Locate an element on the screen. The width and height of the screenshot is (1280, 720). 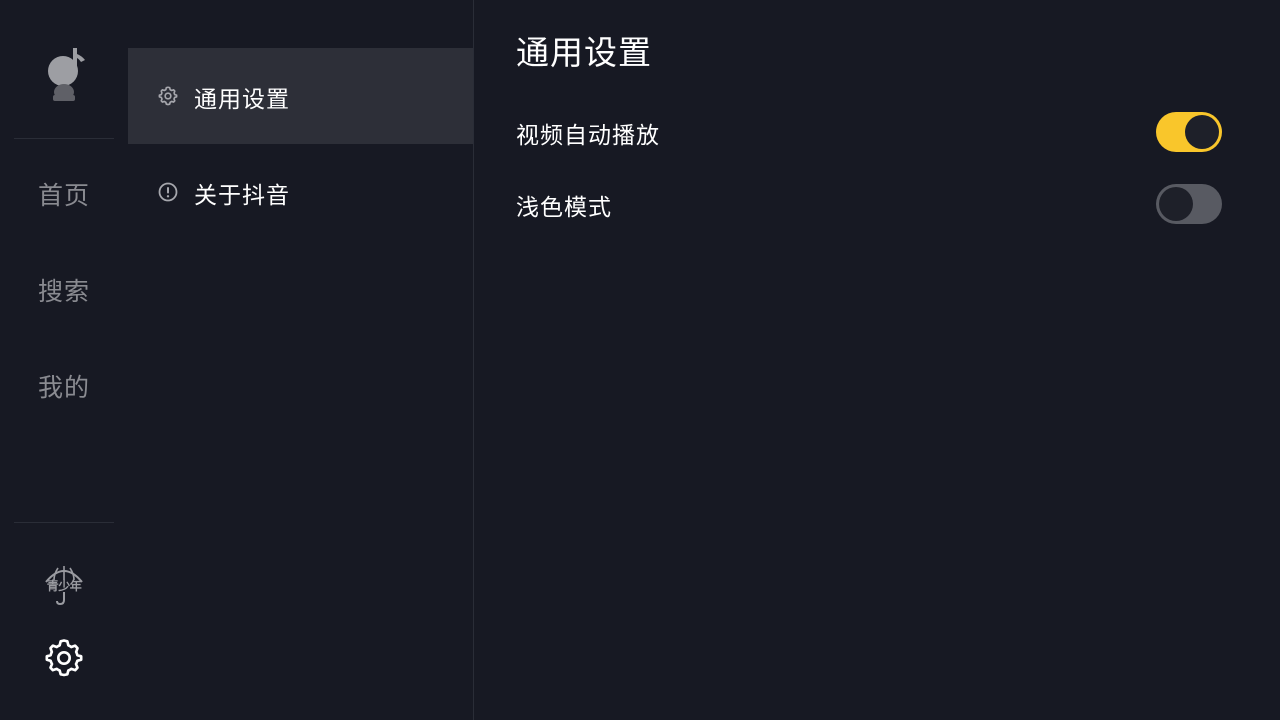
menu-item-general-settings: 通用设置 is located at coordinates (300, 96).